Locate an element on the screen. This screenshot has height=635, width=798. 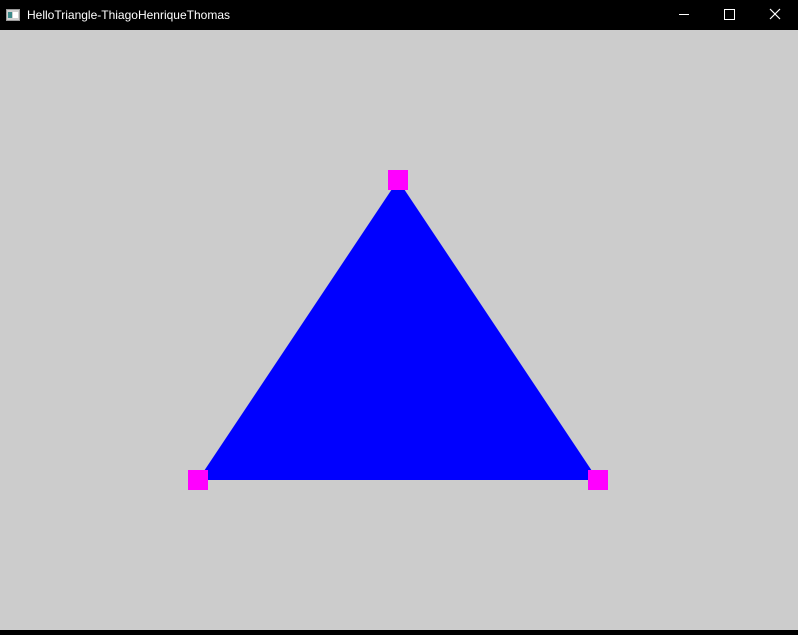
maximize-button is located at coordinates (729, 15).